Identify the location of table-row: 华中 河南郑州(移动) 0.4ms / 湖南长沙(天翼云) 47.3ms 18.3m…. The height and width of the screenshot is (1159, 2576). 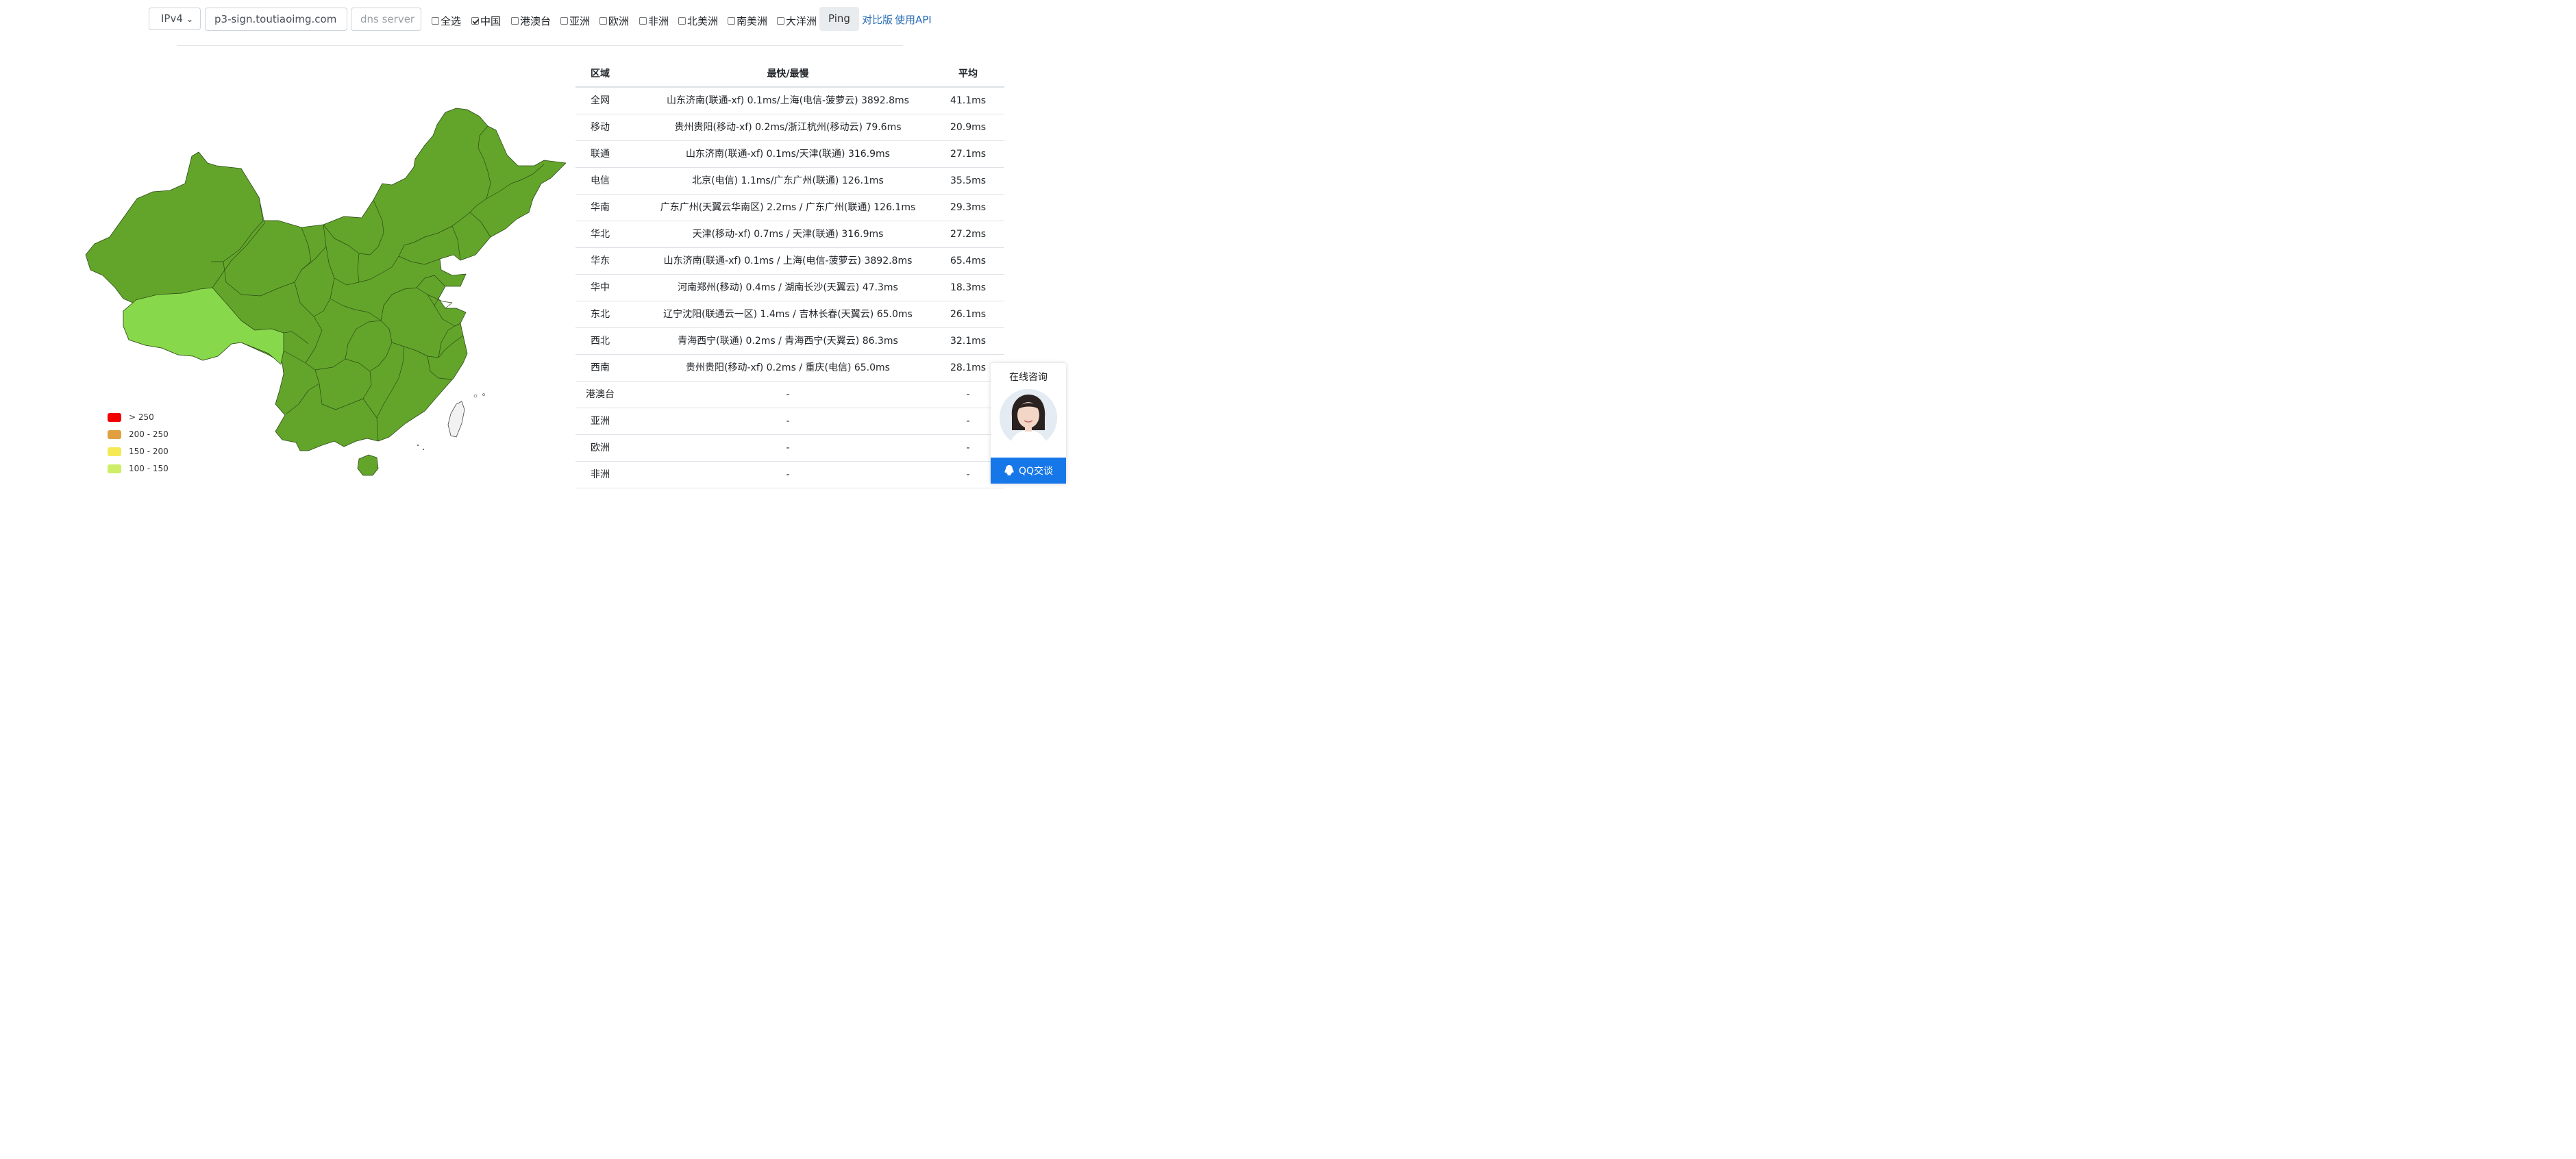
(789, 288).